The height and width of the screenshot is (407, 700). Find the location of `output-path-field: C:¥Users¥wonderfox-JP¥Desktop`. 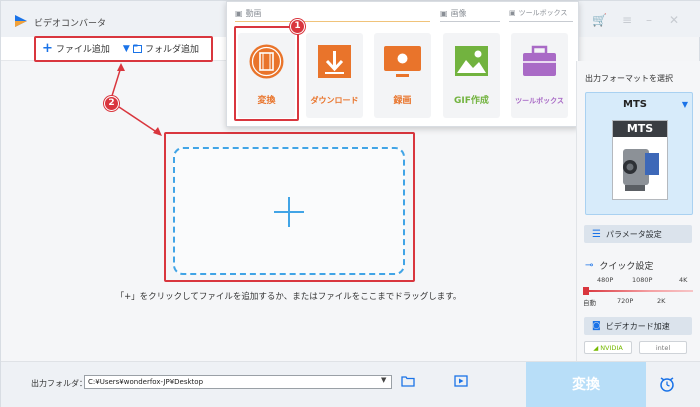

output-path-field: C:¥Users¥wonderfox-JP¥Desktop is located at coordinates (238, 382).